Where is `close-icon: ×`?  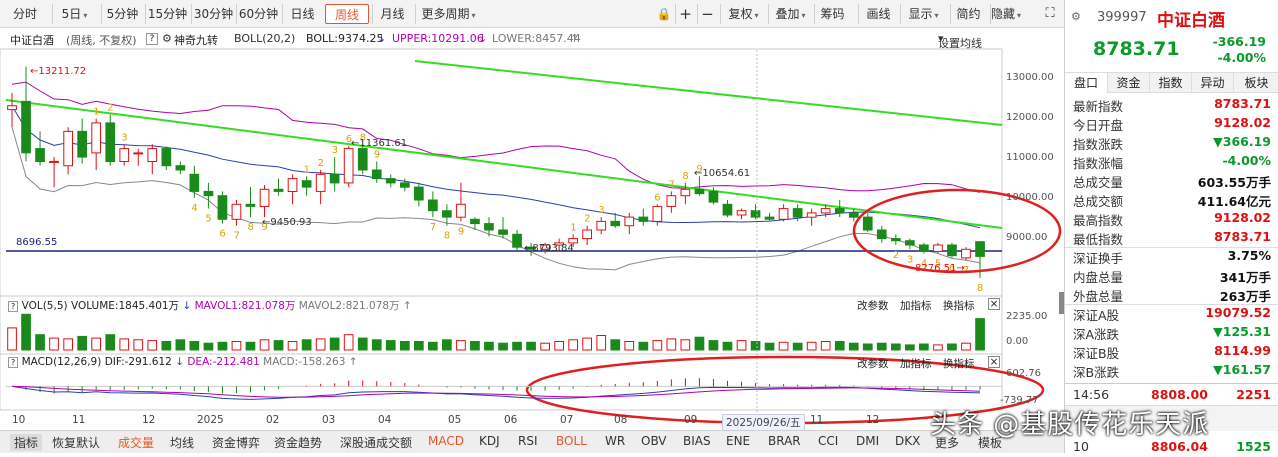 close-icon: × is located at coordinates (994, 304).